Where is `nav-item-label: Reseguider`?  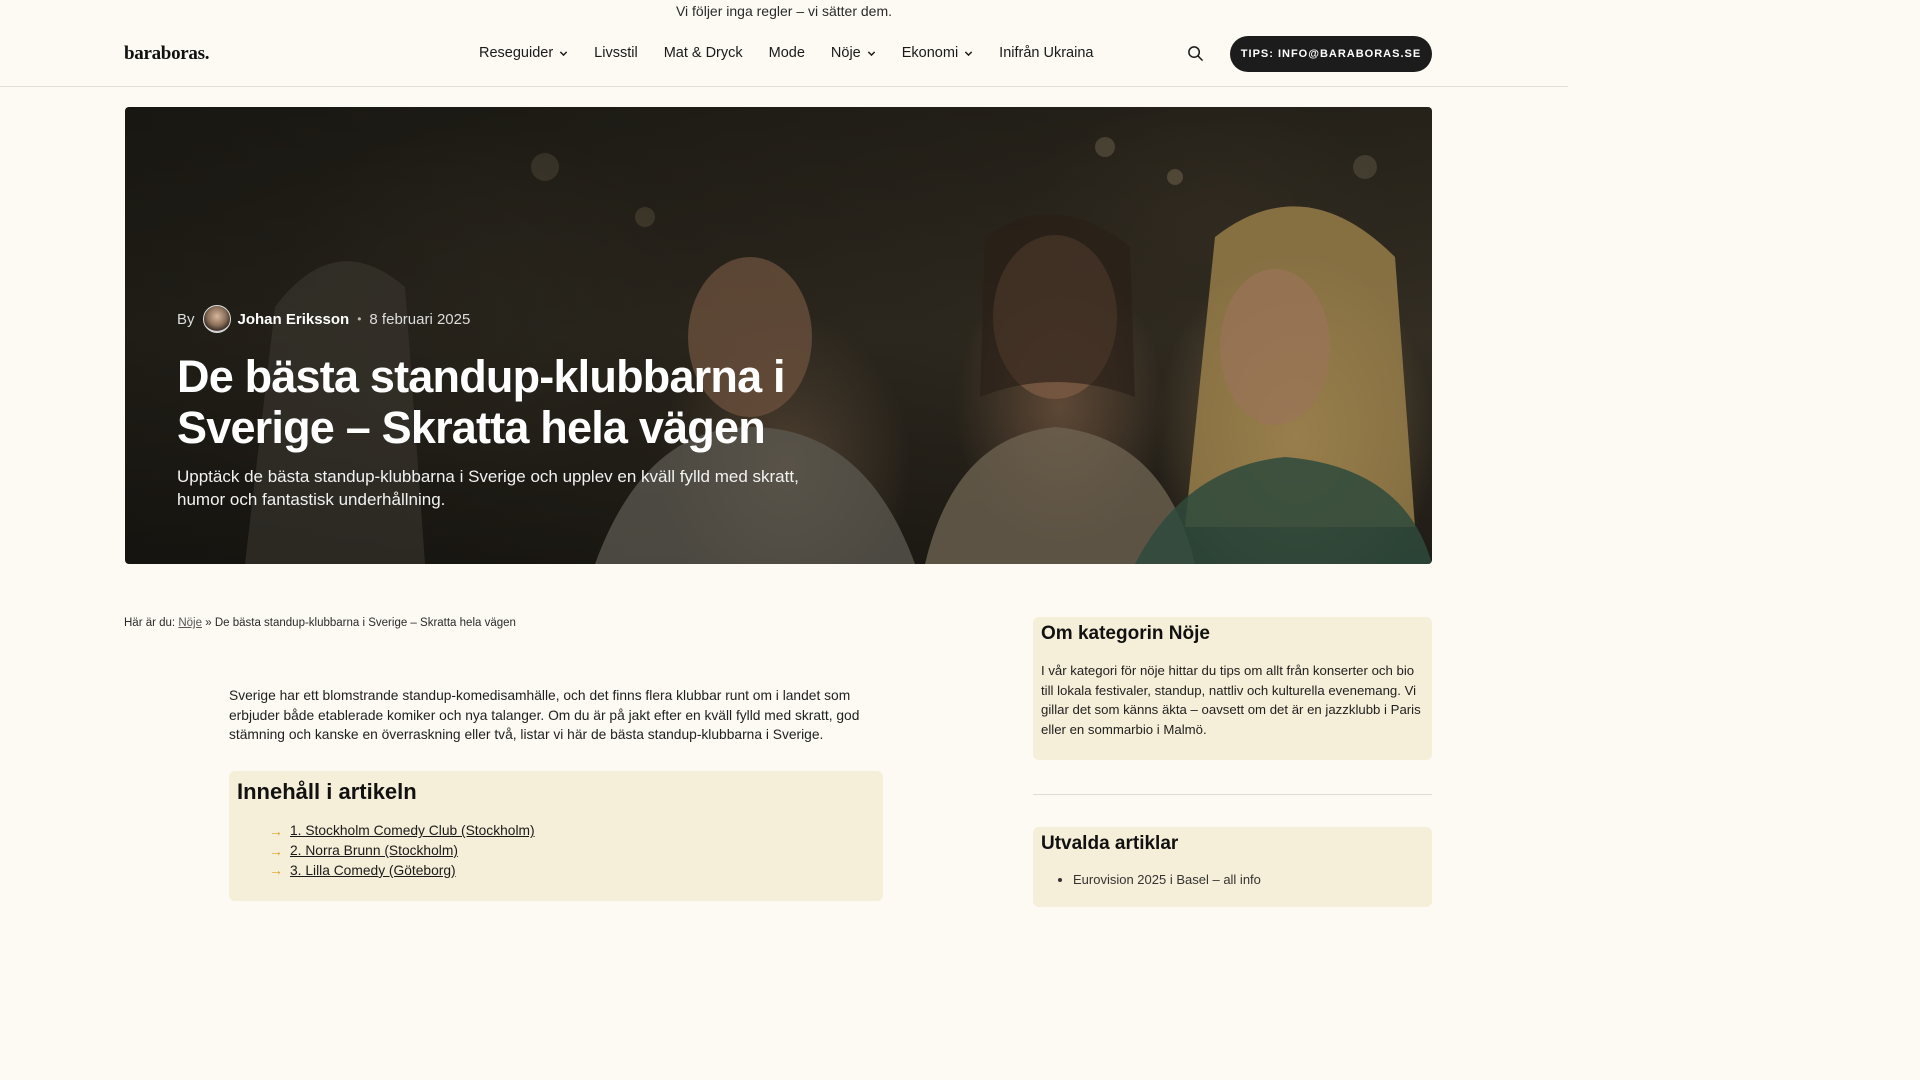 nav-item-label: Reseguider is located at coordinates (516, 53).